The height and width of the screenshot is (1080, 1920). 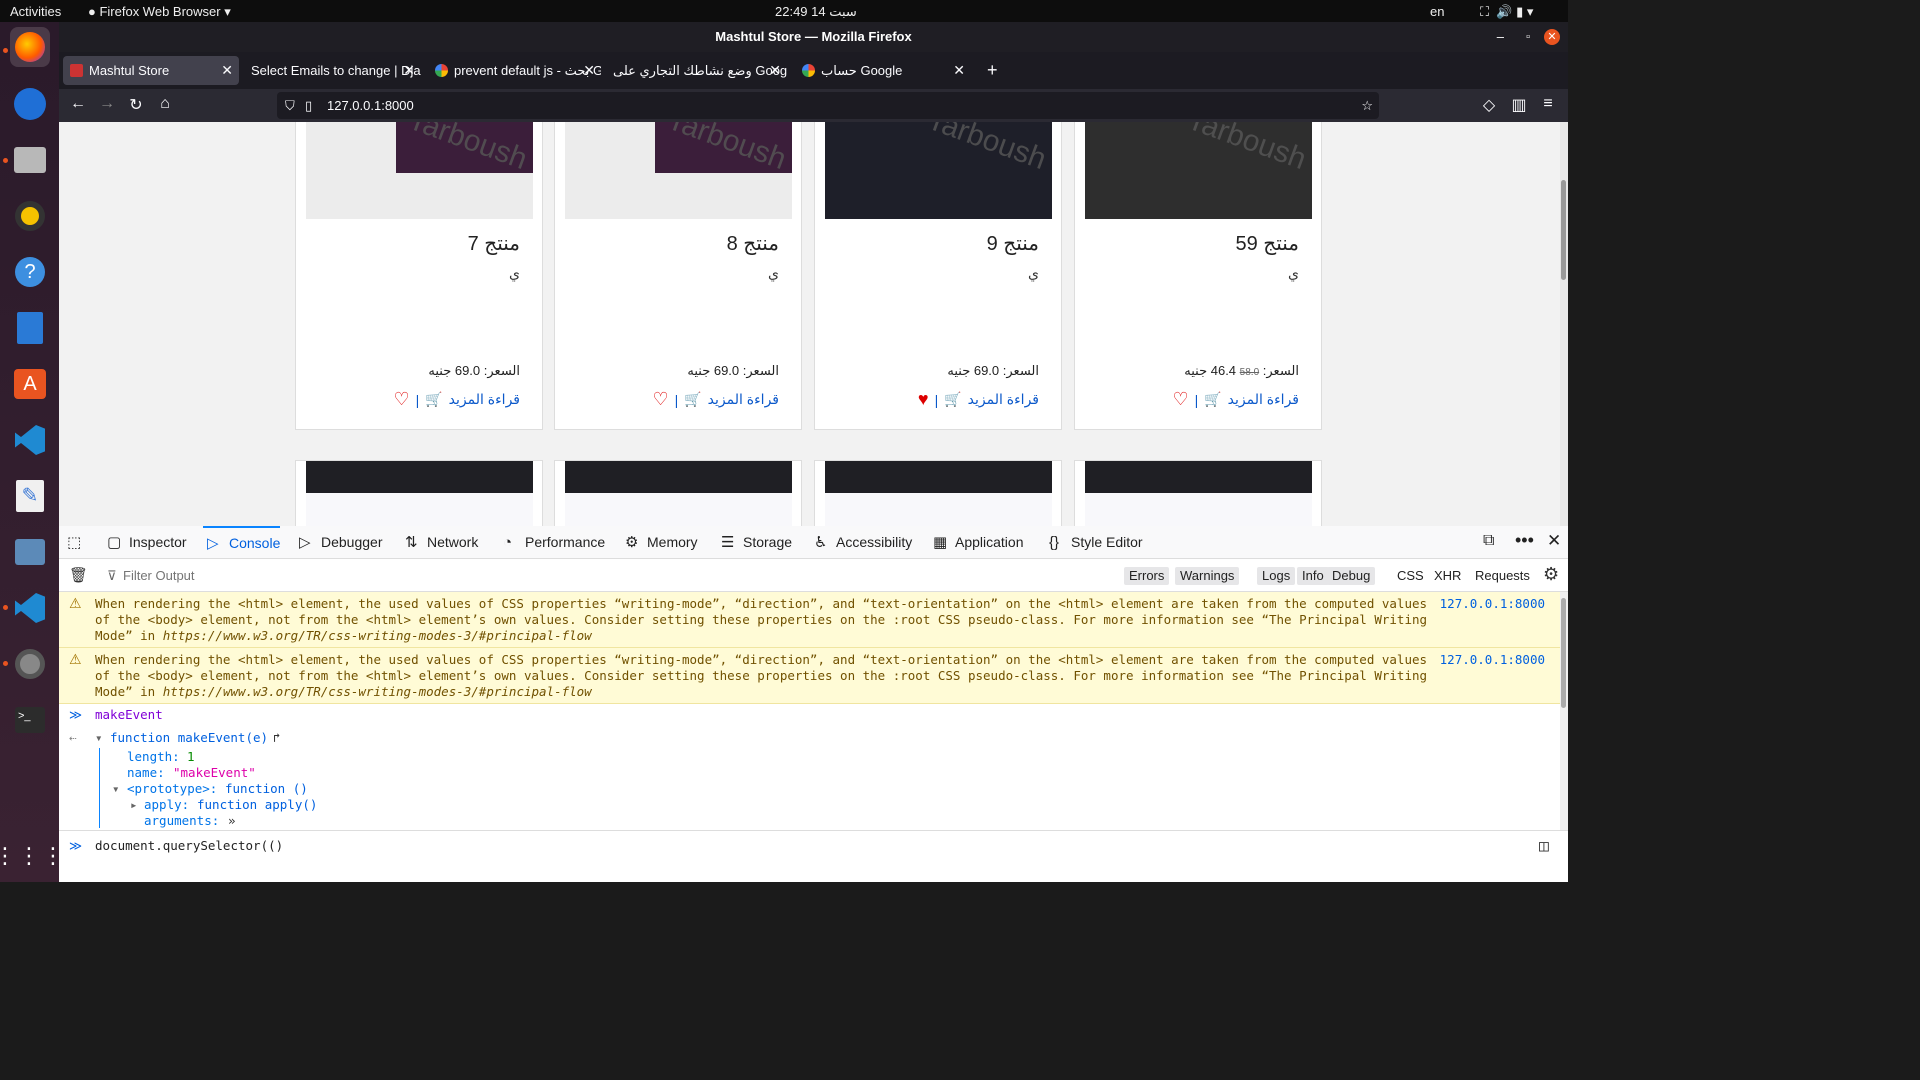 What do you see at coordinates (552, 542) in the screenshot?
I see `tab-performance: ◔ Performance` at bounding box center [552, 542].